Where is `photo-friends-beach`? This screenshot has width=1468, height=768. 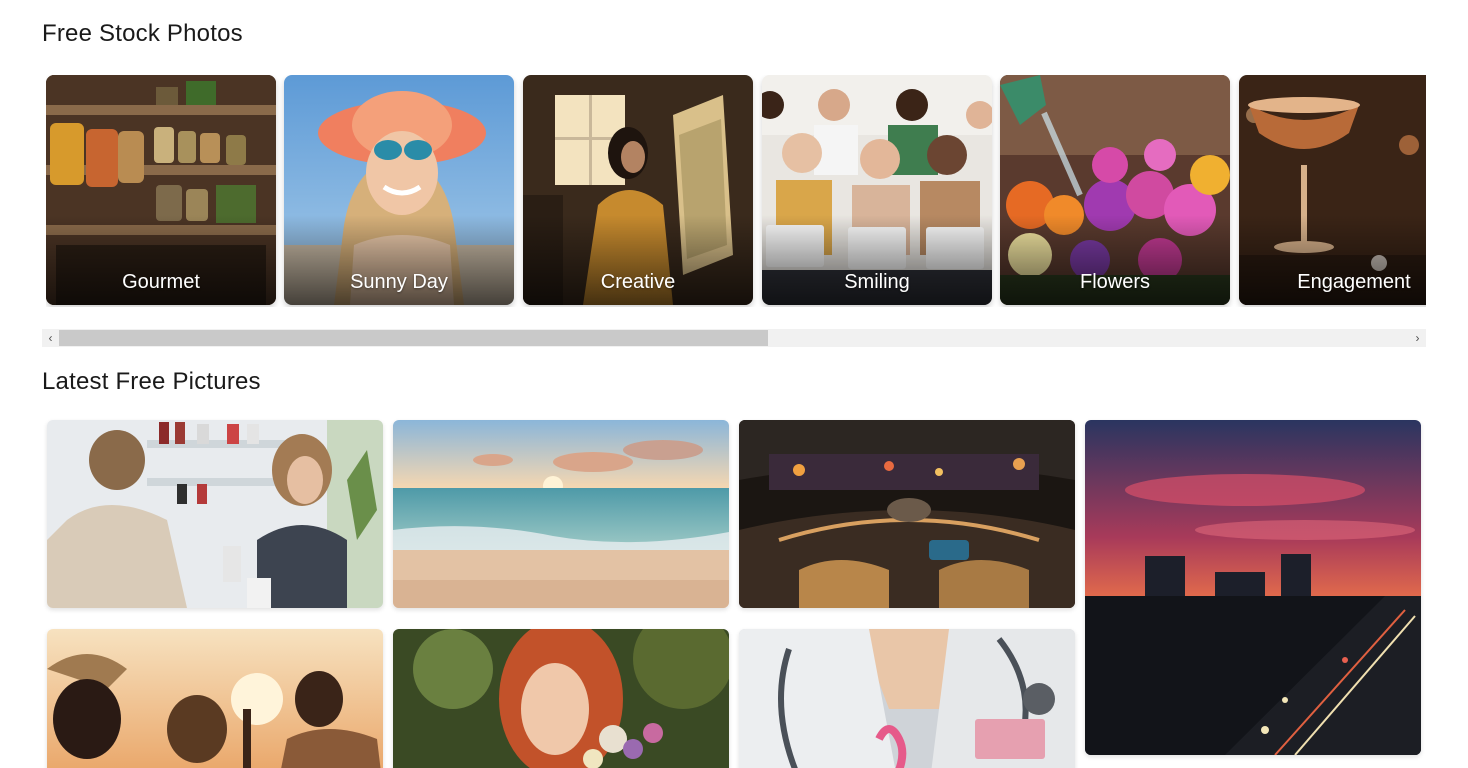
photo-friends-beach is located at coordinates (215, 698).